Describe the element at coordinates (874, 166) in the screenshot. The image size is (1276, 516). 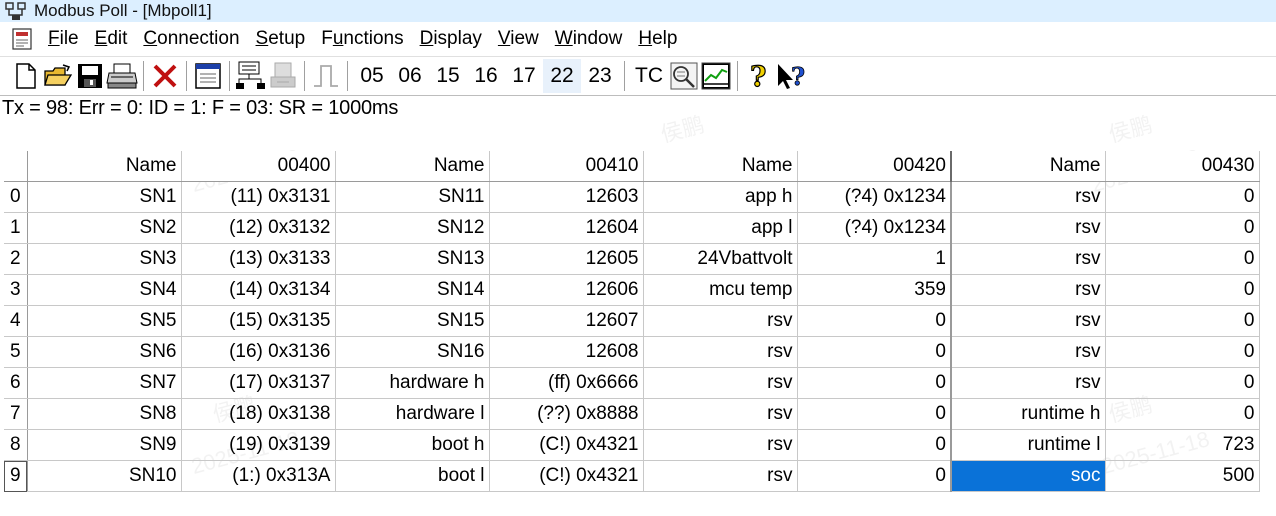
I see `column-header: 00420` at that location.